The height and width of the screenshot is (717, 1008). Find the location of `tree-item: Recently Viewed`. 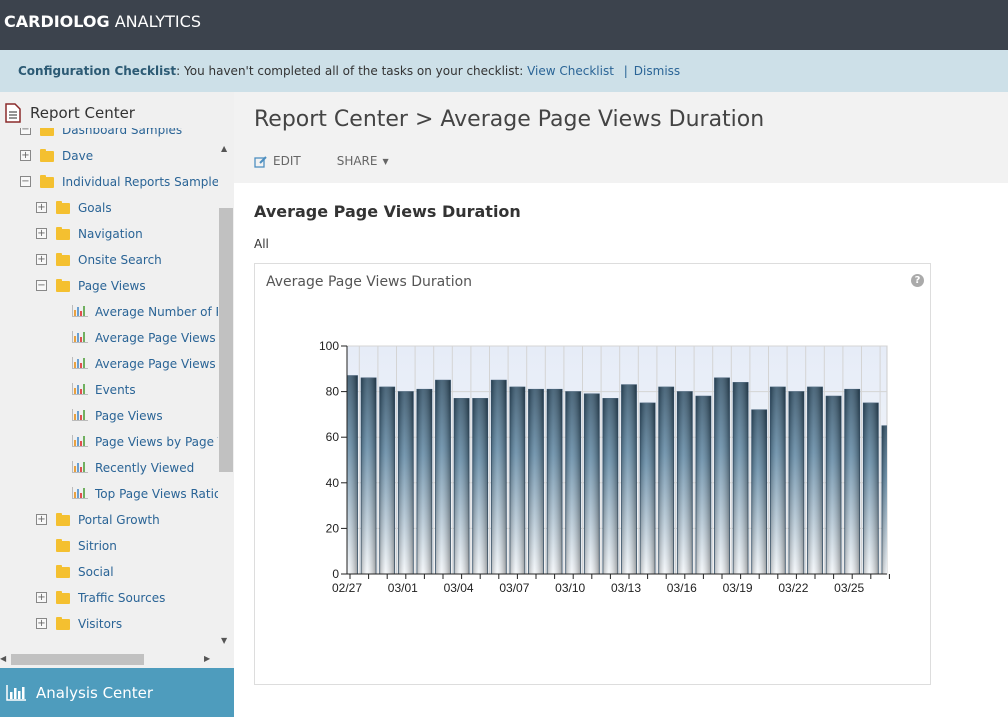

tree-item: Recently Viewed is located at coordinates (109, 468).